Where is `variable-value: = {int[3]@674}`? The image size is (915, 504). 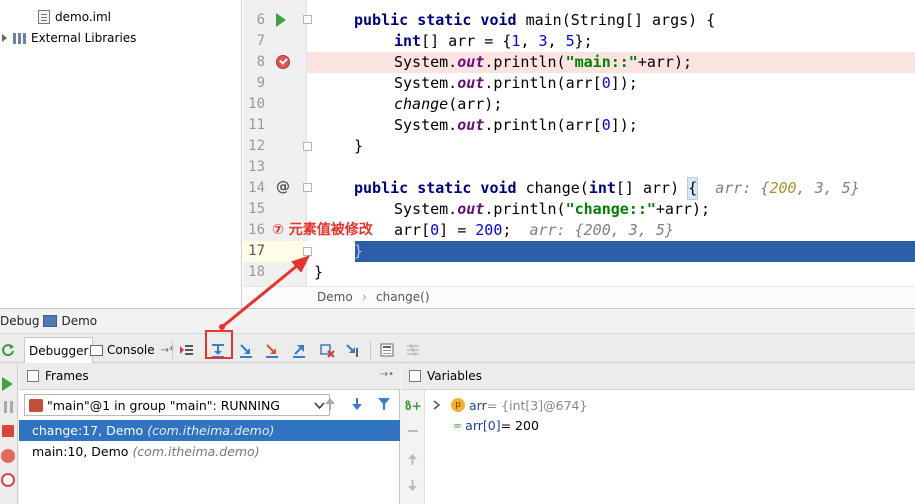
variable-value: = {int[3]@674} is located at coordinates (537, 405).